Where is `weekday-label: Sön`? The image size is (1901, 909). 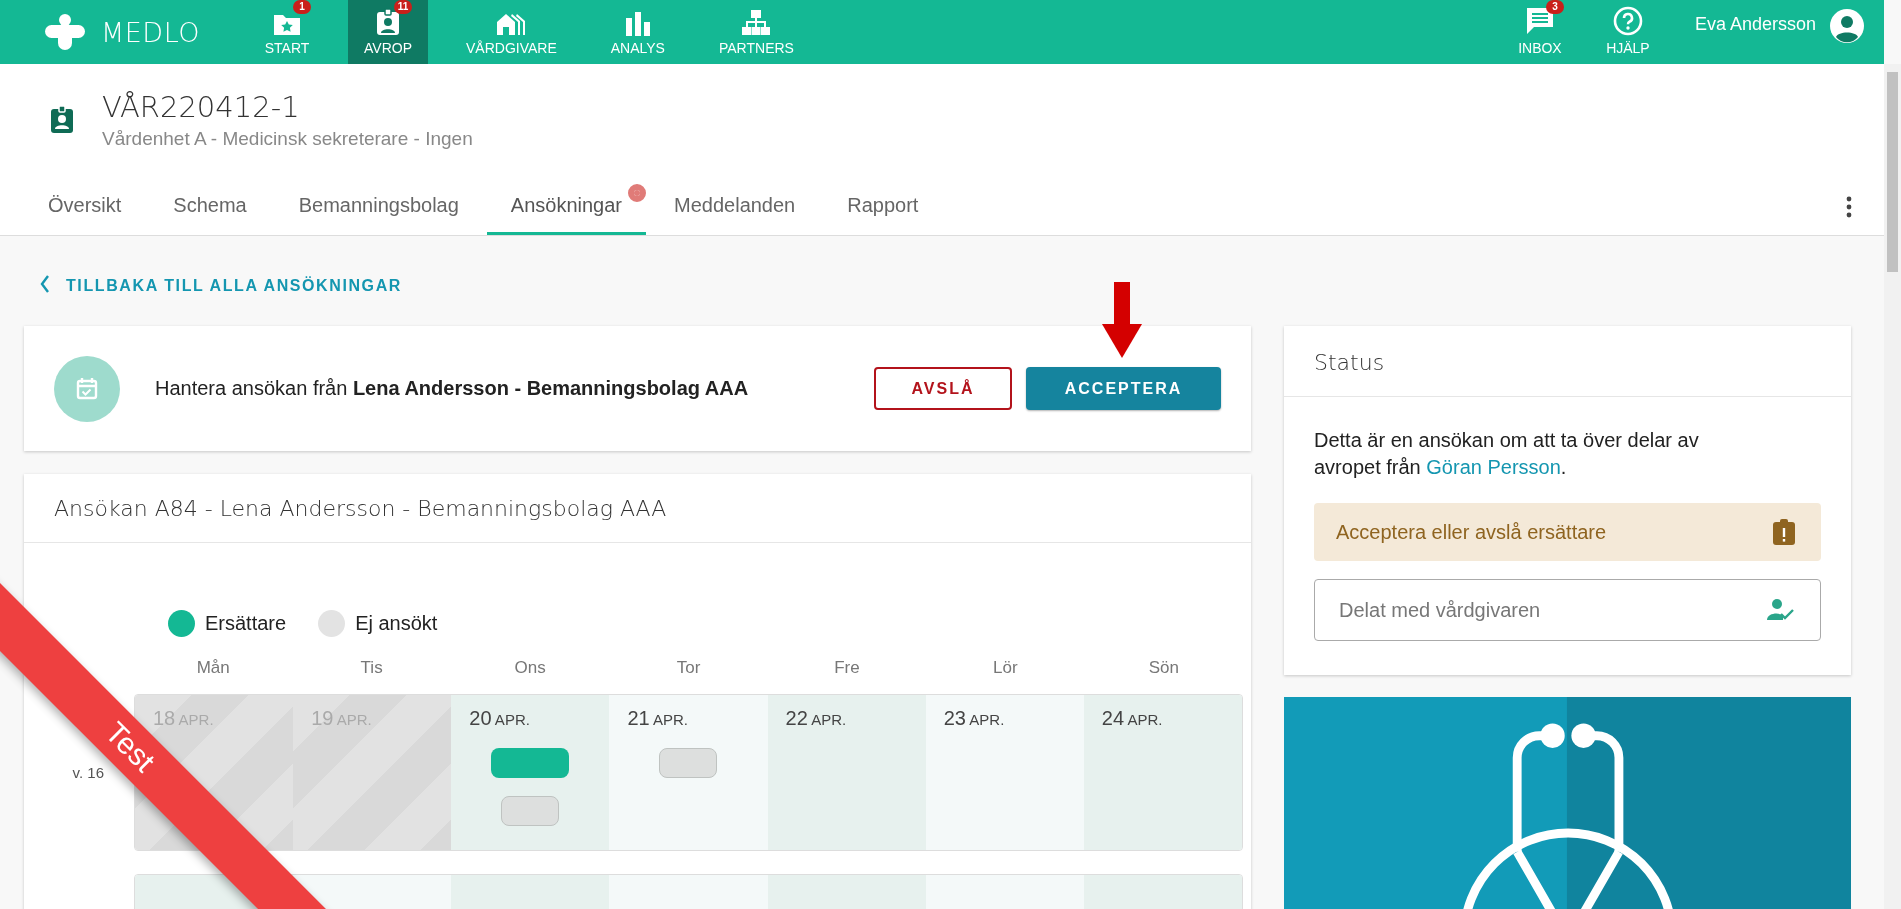 weekday-label: Sön is located at coordinates (1163, 668).